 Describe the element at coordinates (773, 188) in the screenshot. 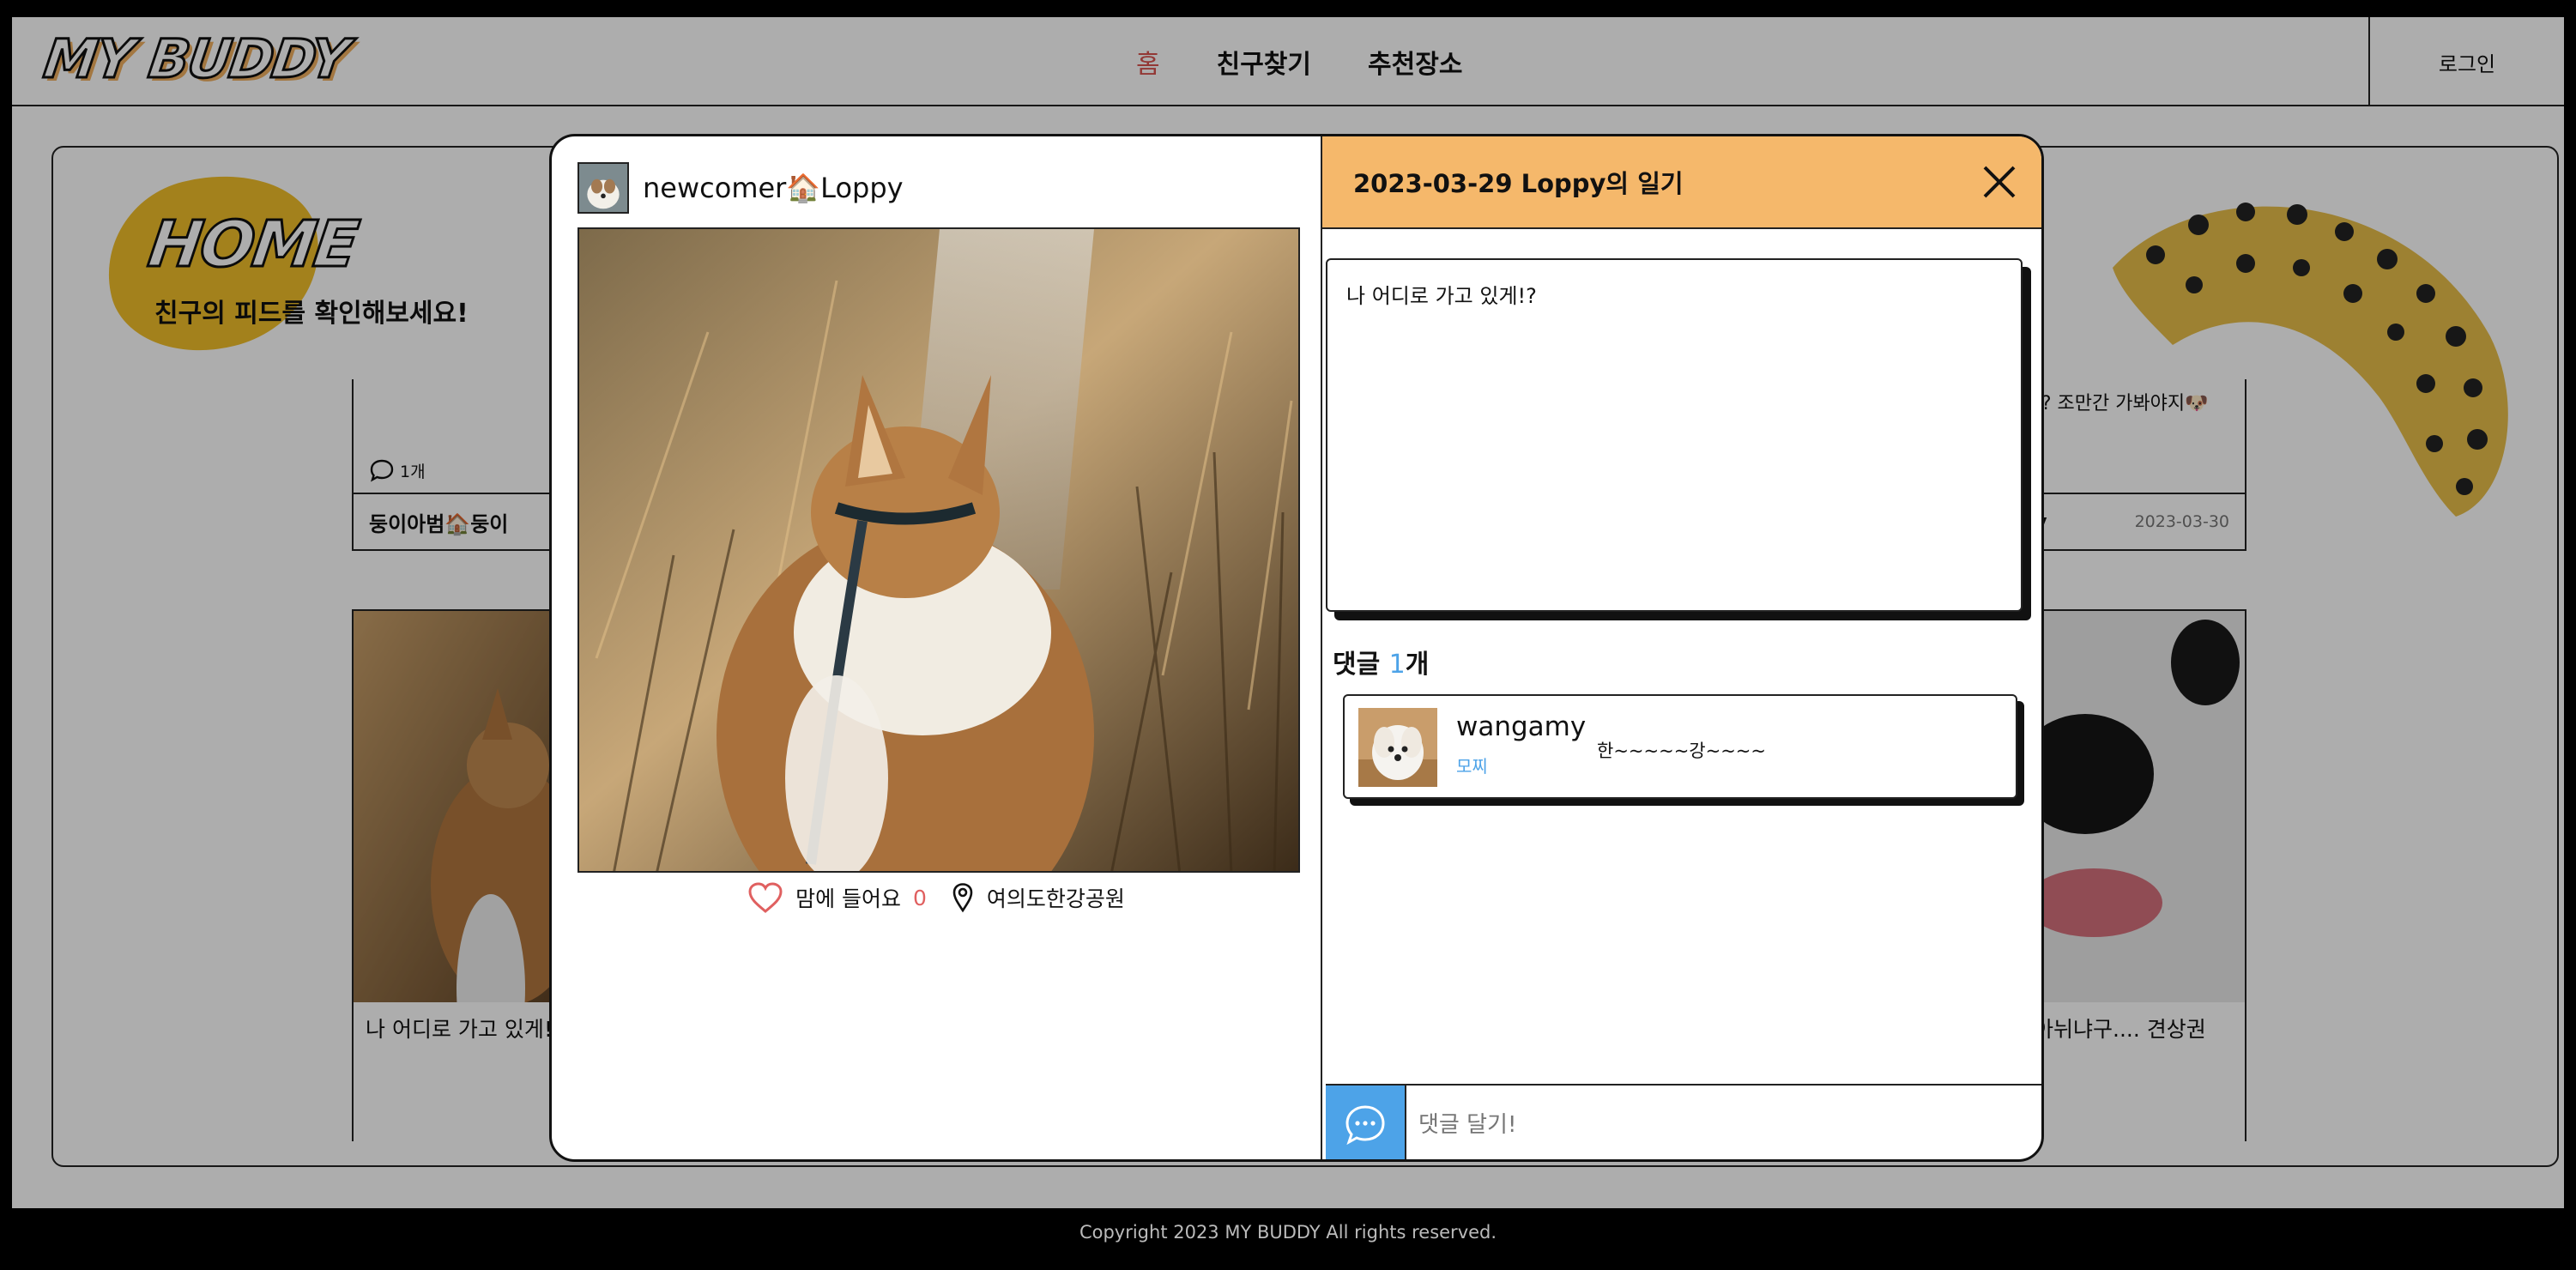

I see `author-name: newcomer🏠Loppy` at that location.